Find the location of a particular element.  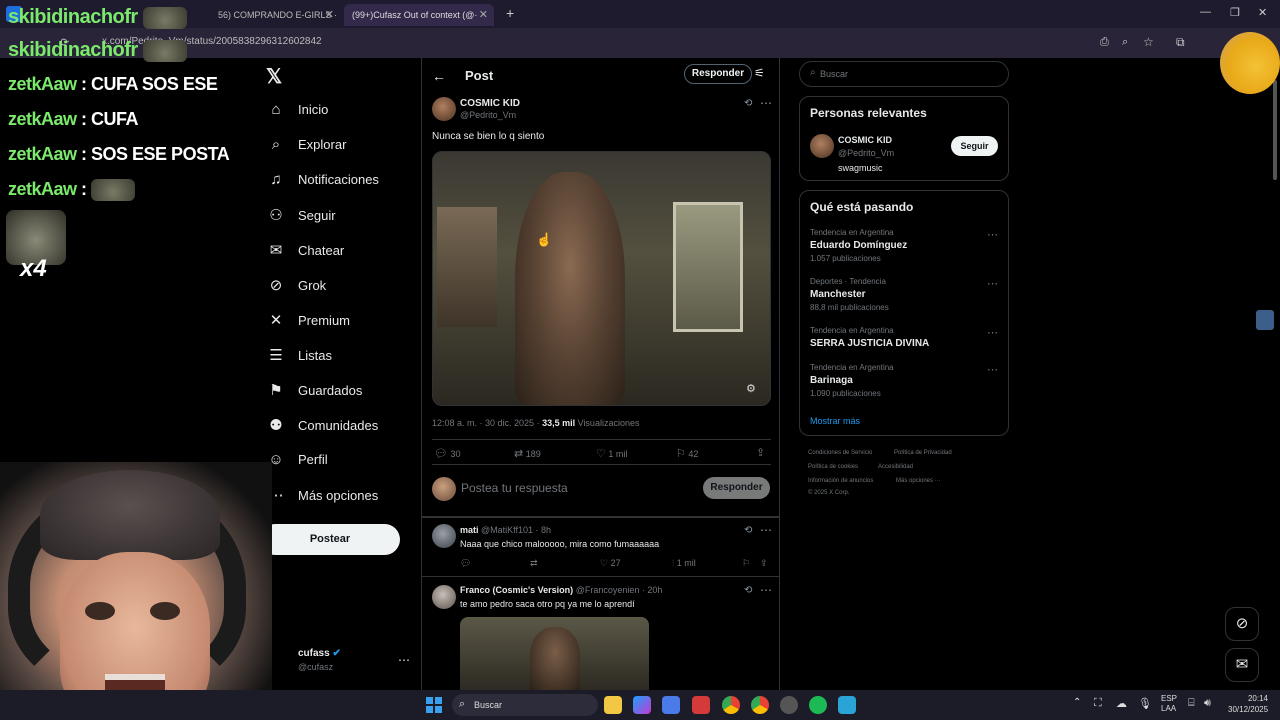

follow-button: Seguir is located at coordinates (974, 146).